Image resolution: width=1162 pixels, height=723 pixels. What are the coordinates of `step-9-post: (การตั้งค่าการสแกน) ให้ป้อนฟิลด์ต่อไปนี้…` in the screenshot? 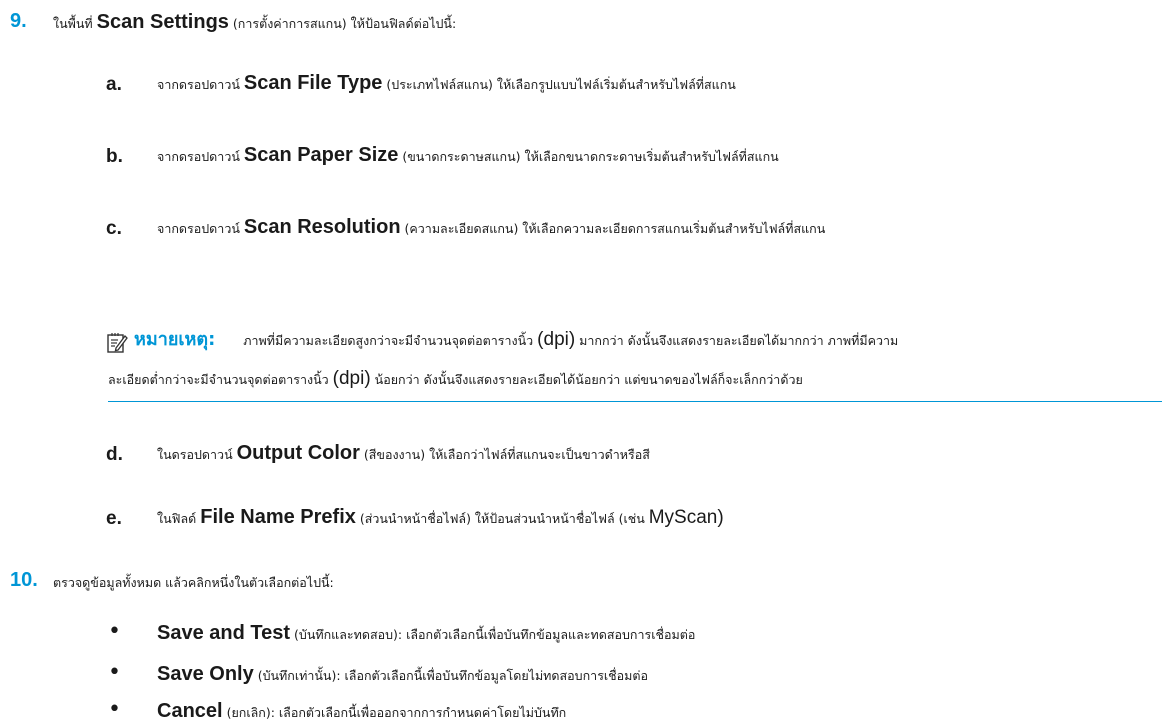 It's located at (342, 23).